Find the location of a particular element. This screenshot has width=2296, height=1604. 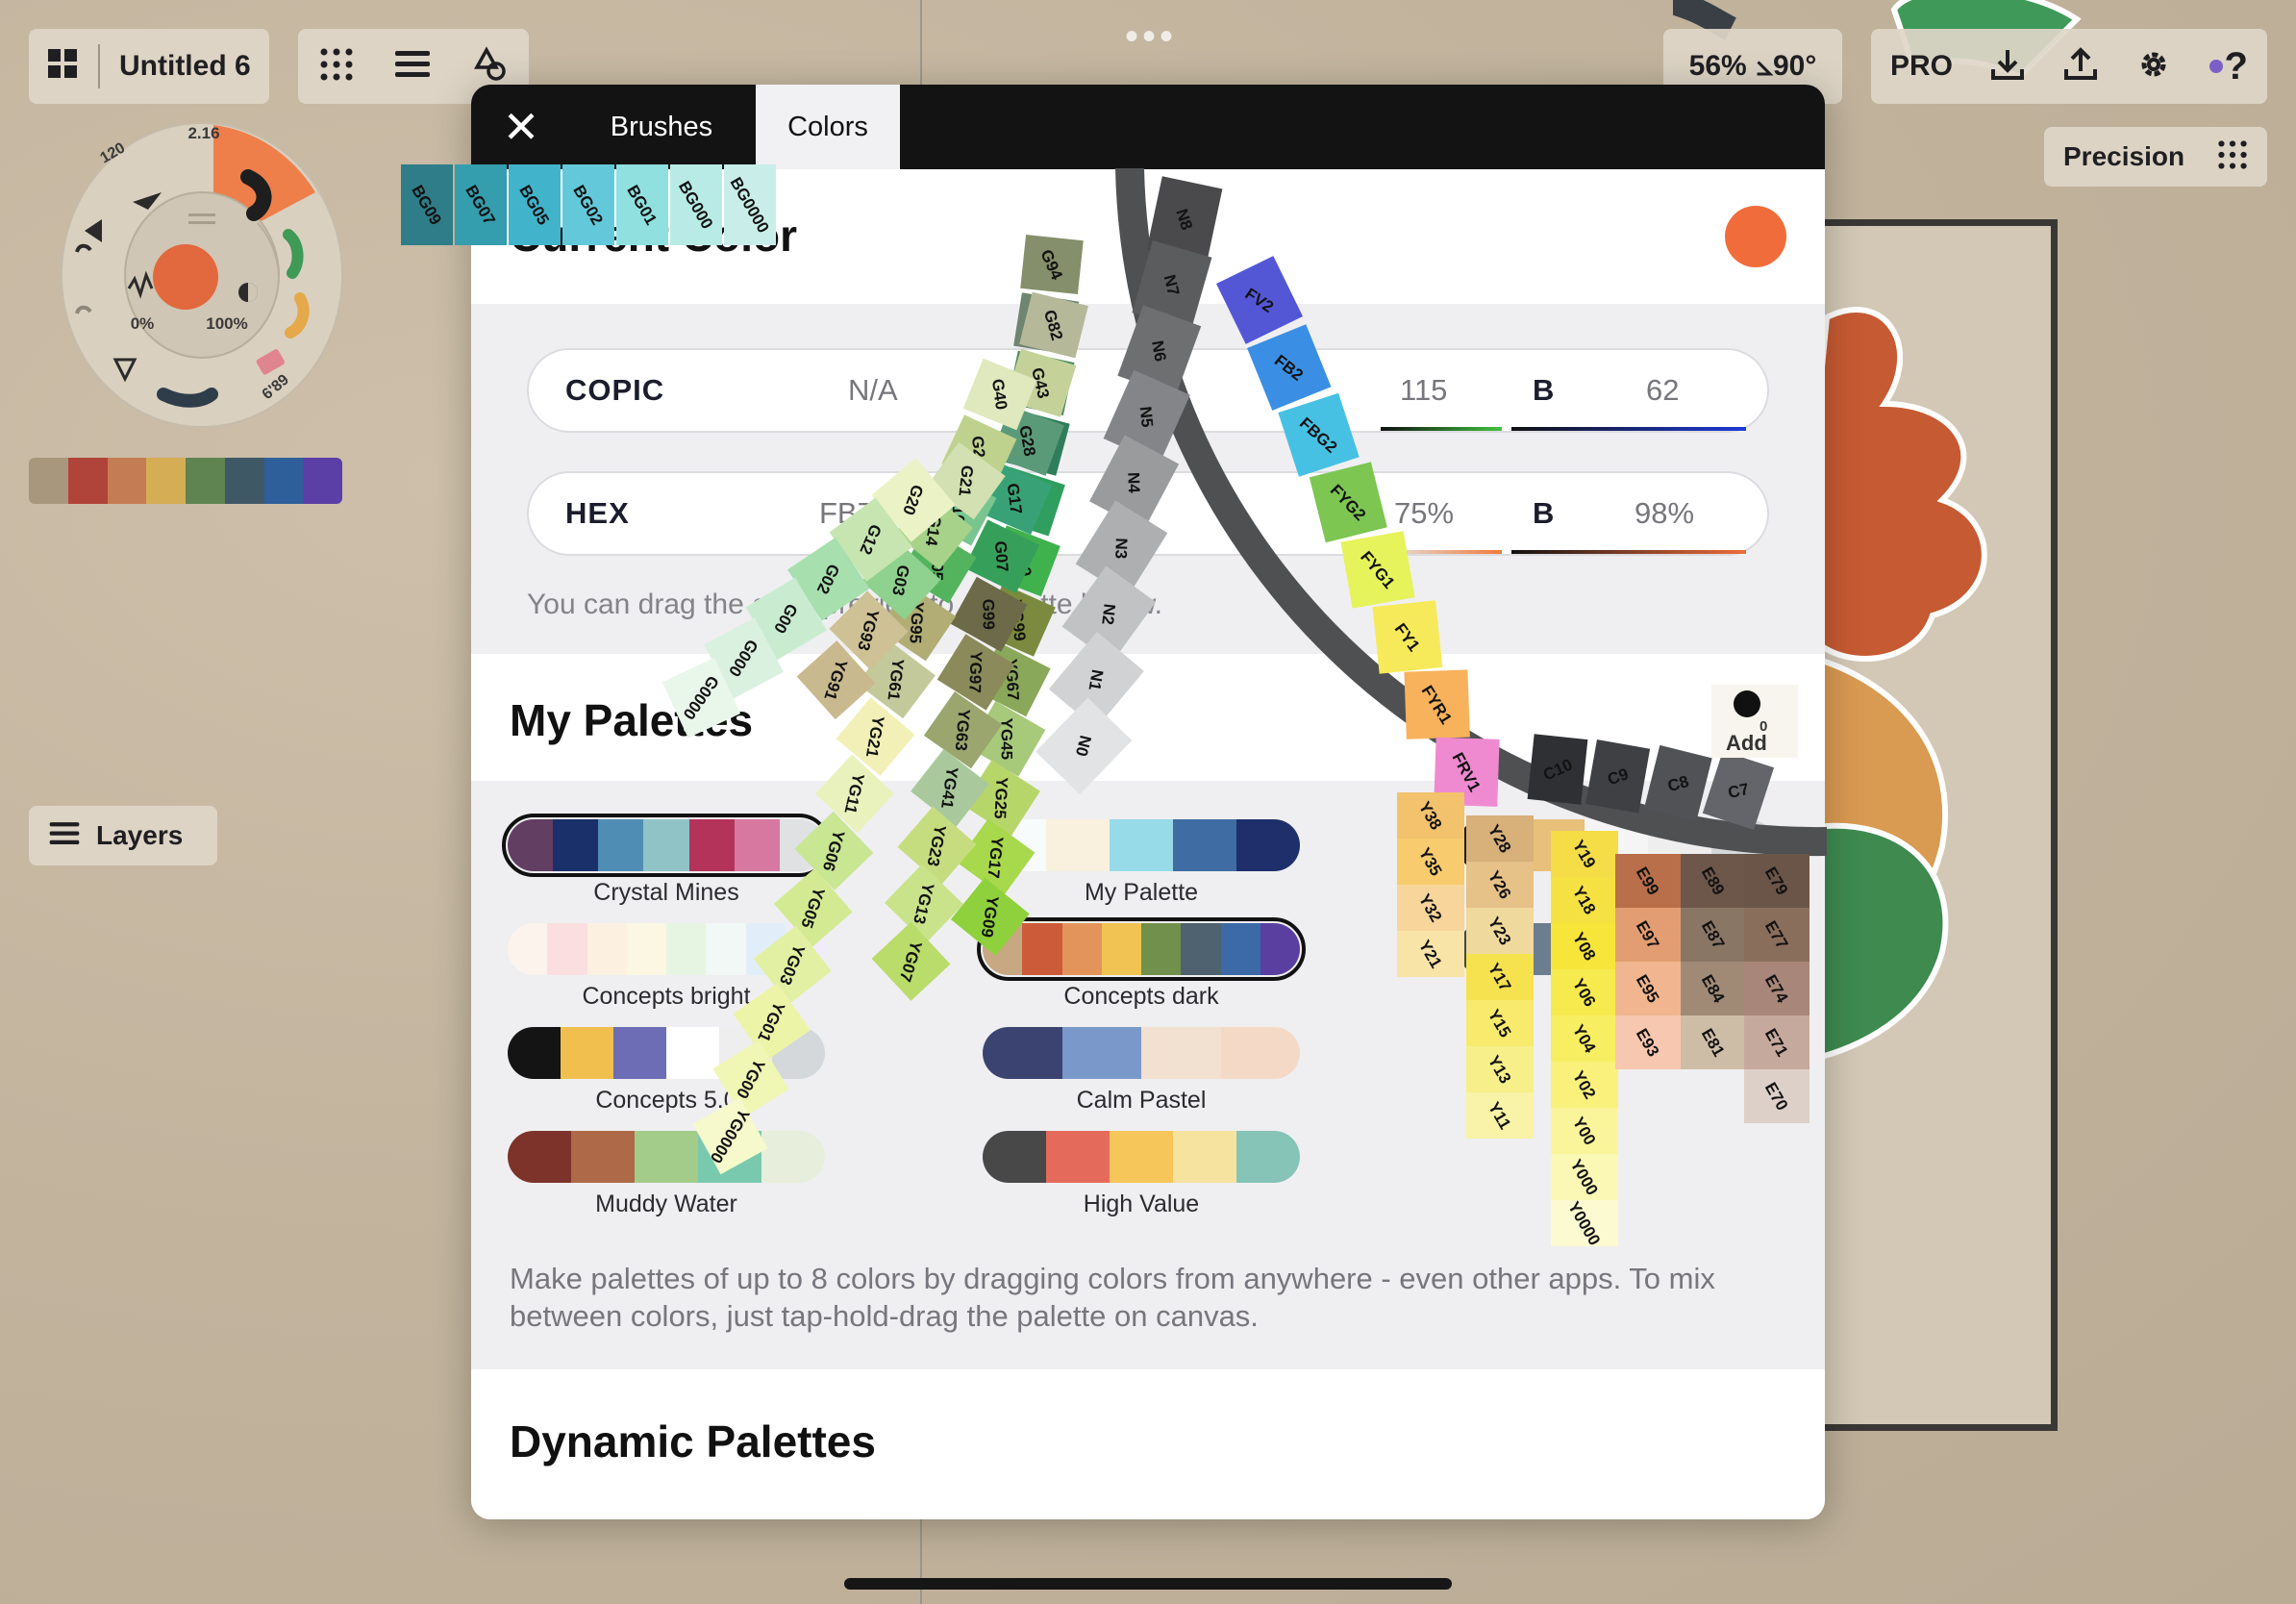

settings-gear-icon is located at coordinates (2153, 67).